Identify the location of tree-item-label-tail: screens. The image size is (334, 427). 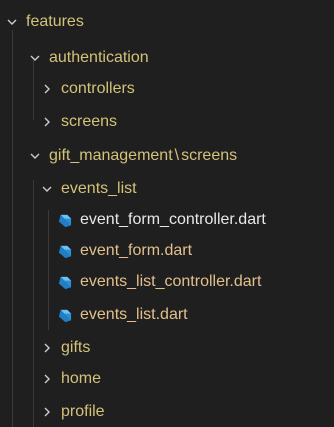
(209, 155).